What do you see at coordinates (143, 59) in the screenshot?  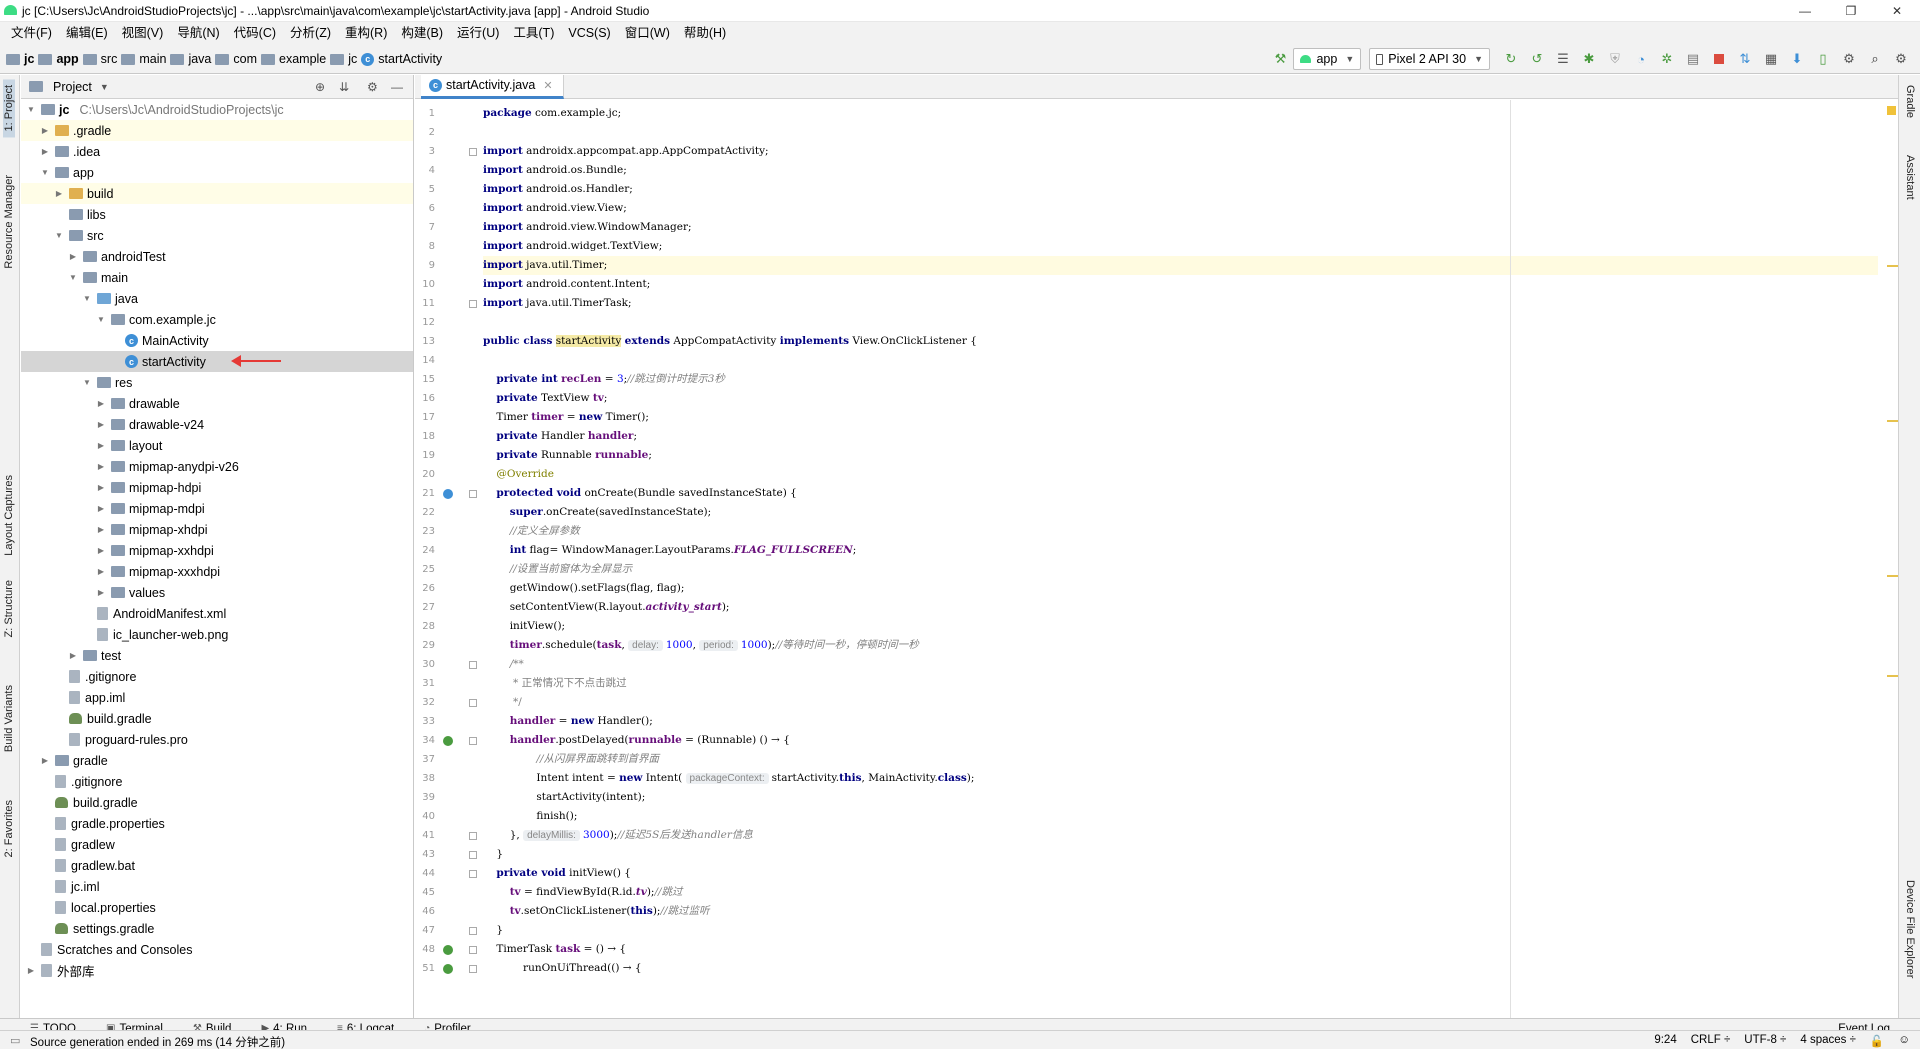 I see `breadcrumb-item: main` at bounding box center [143, 59].